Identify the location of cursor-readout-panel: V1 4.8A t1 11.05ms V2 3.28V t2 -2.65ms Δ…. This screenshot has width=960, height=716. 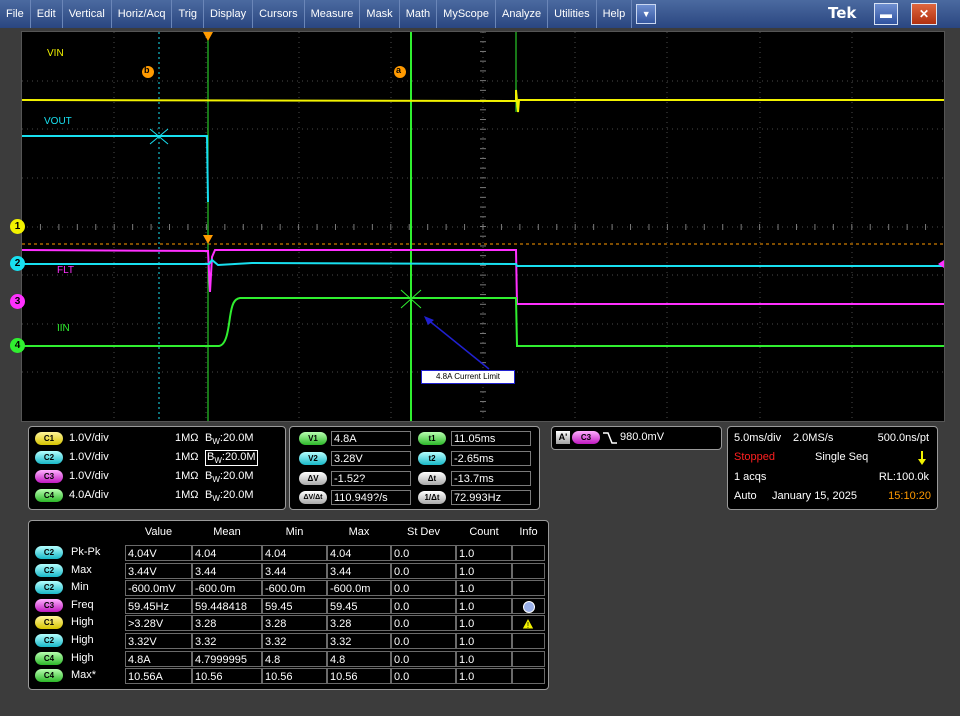
(414, 468).